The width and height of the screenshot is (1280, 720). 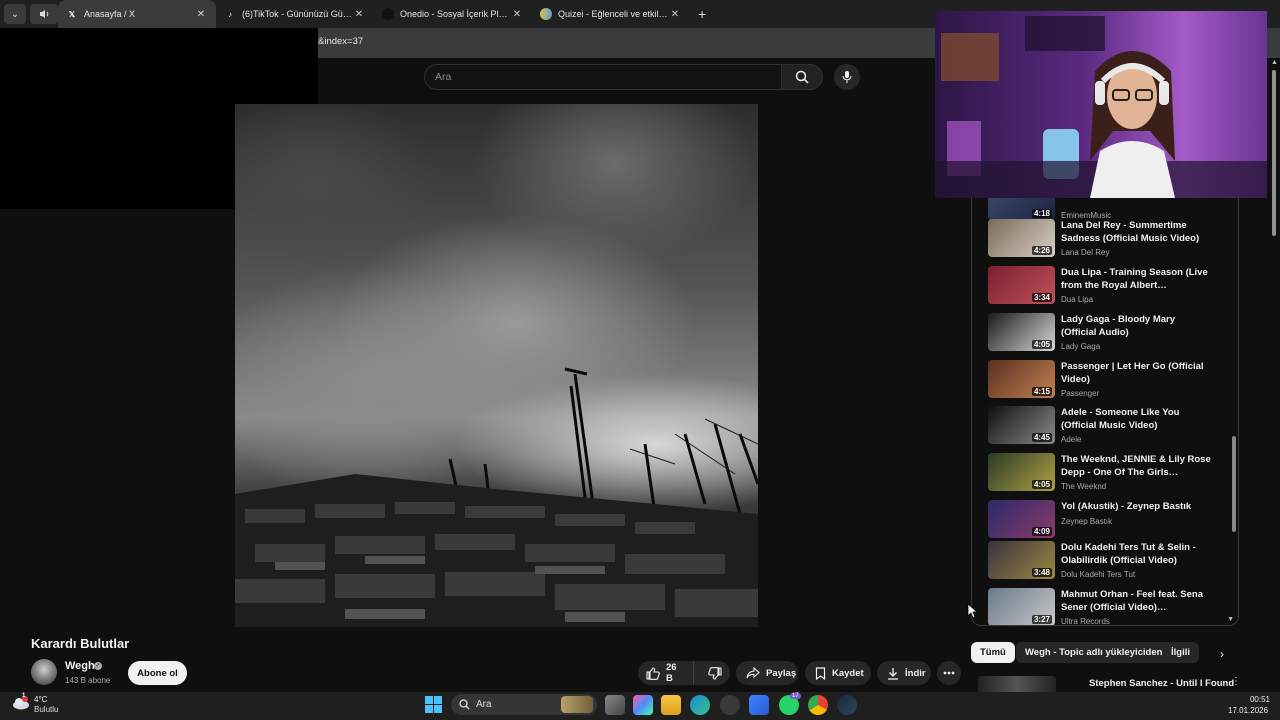 I want to click on microphone-icon, so click(x=847, y=77).